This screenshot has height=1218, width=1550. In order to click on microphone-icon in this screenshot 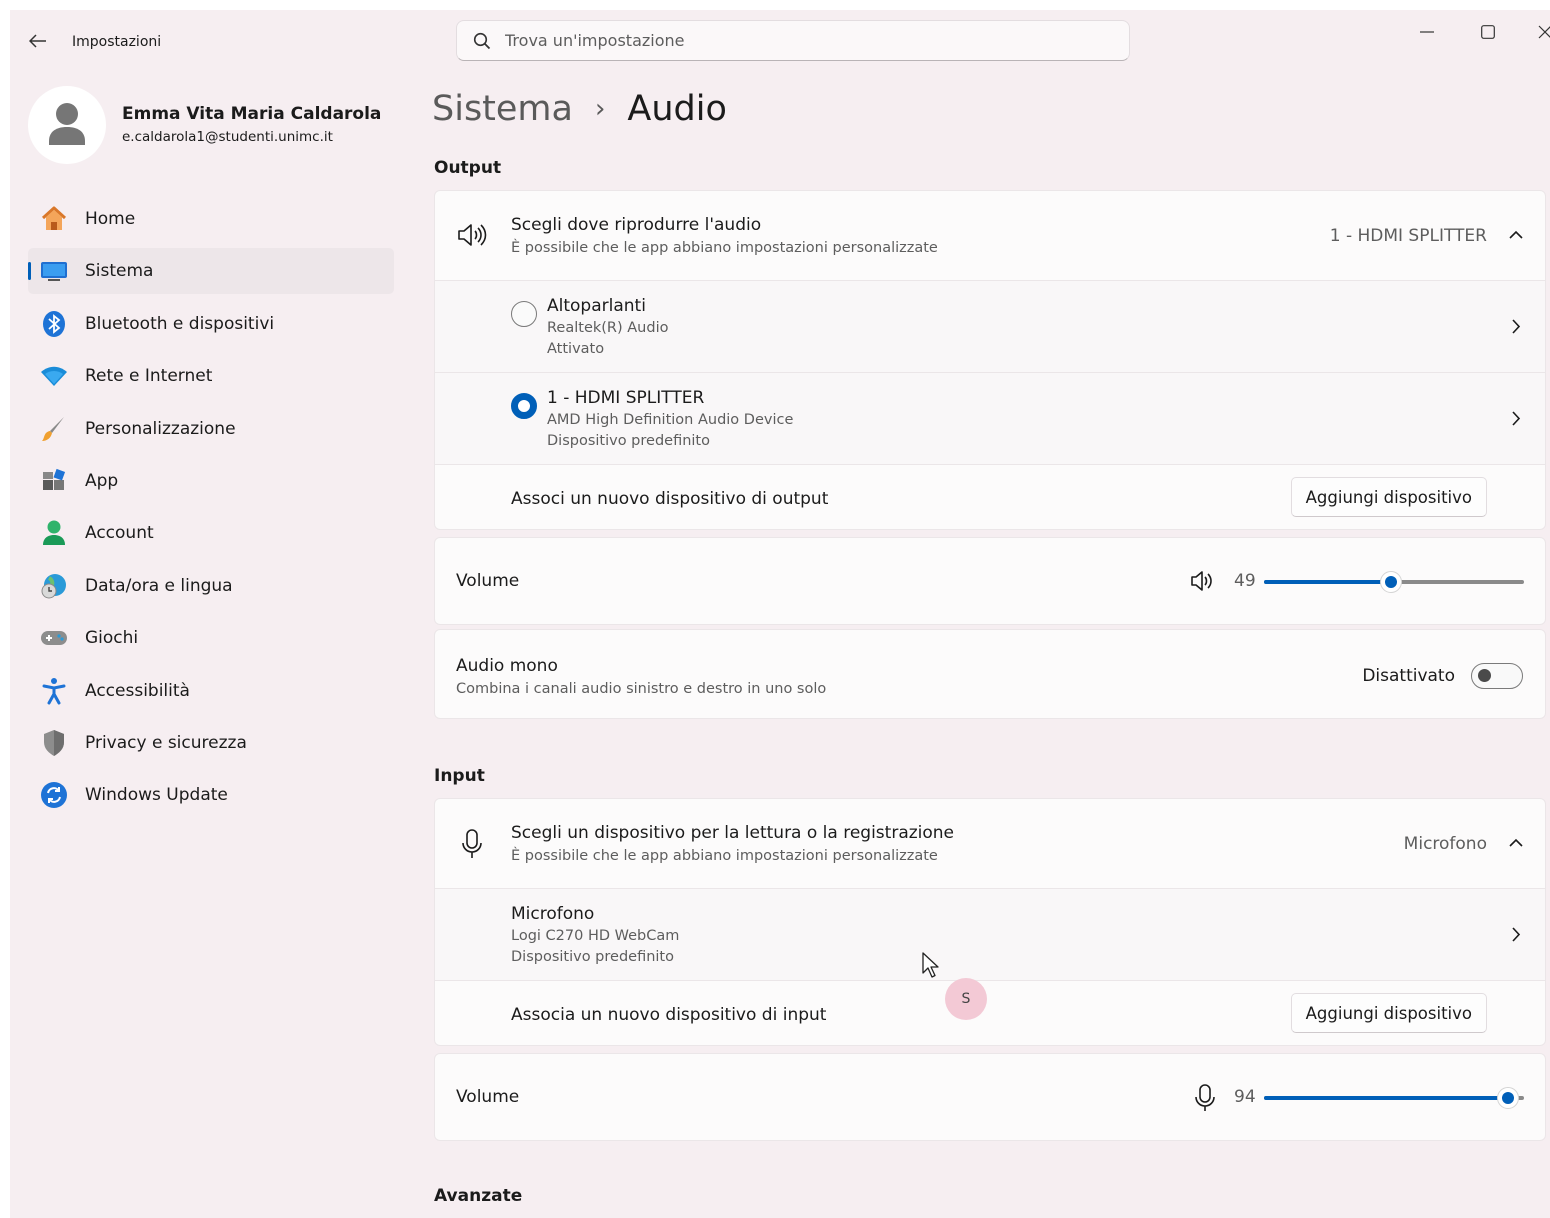, I will do `click(472, 844)`.